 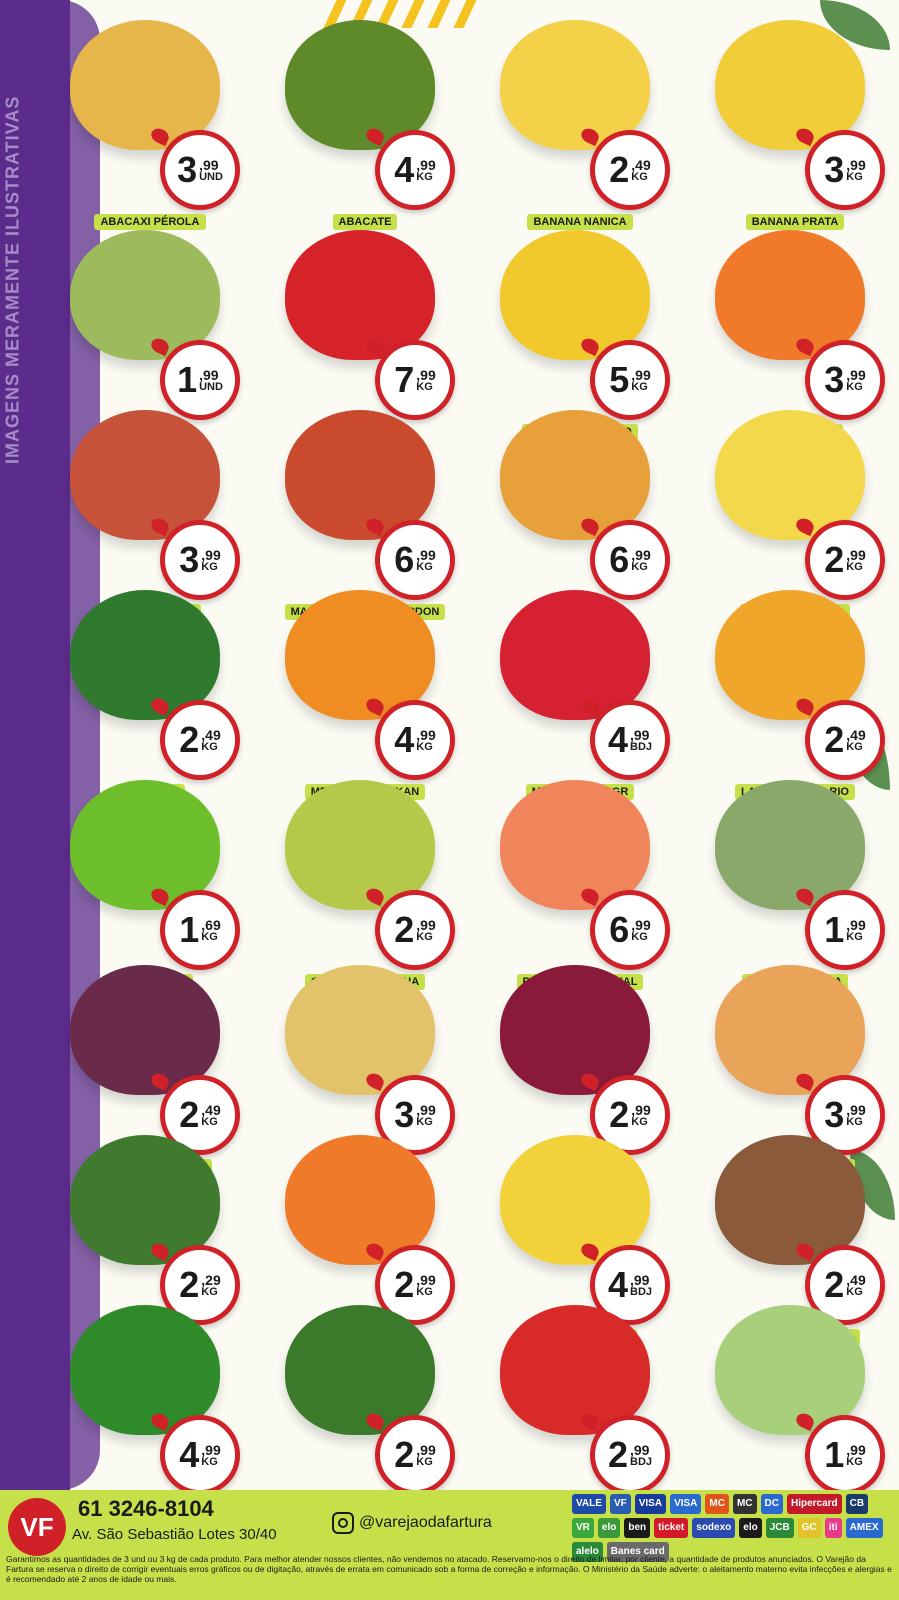 I want to click on product-card: 3,99 UND ABACAXI PÉROLA, so click(x=150, y=120).